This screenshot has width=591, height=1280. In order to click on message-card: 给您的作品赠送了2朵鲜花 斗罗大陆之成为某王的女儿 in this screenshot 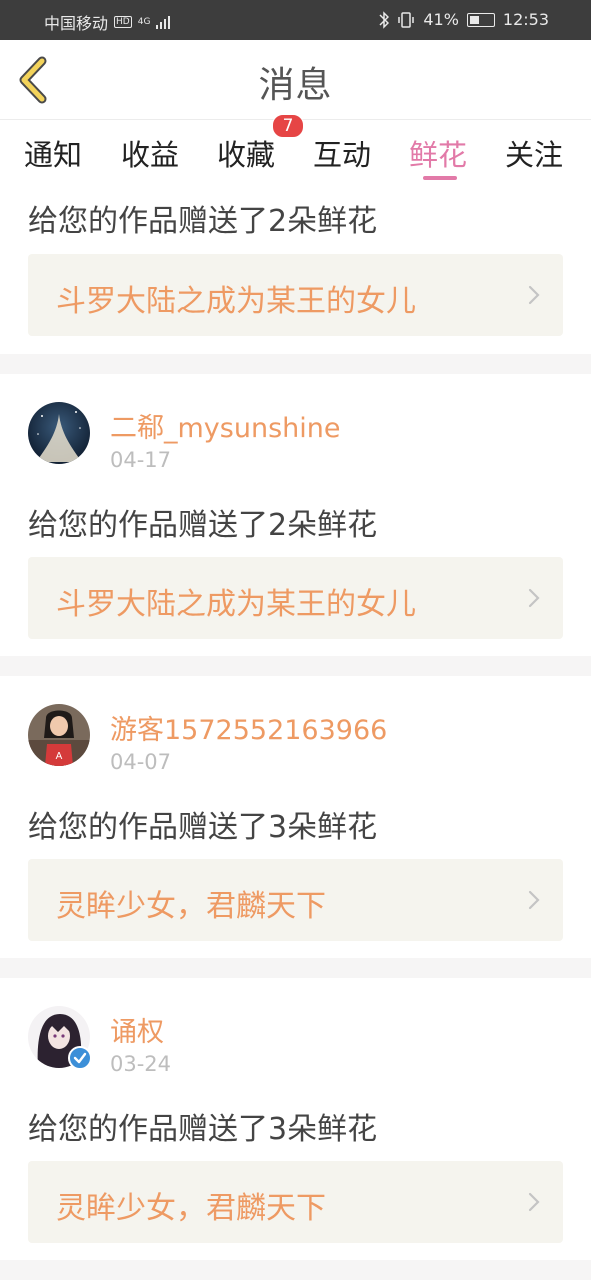, I will do `click(295, 268)`.